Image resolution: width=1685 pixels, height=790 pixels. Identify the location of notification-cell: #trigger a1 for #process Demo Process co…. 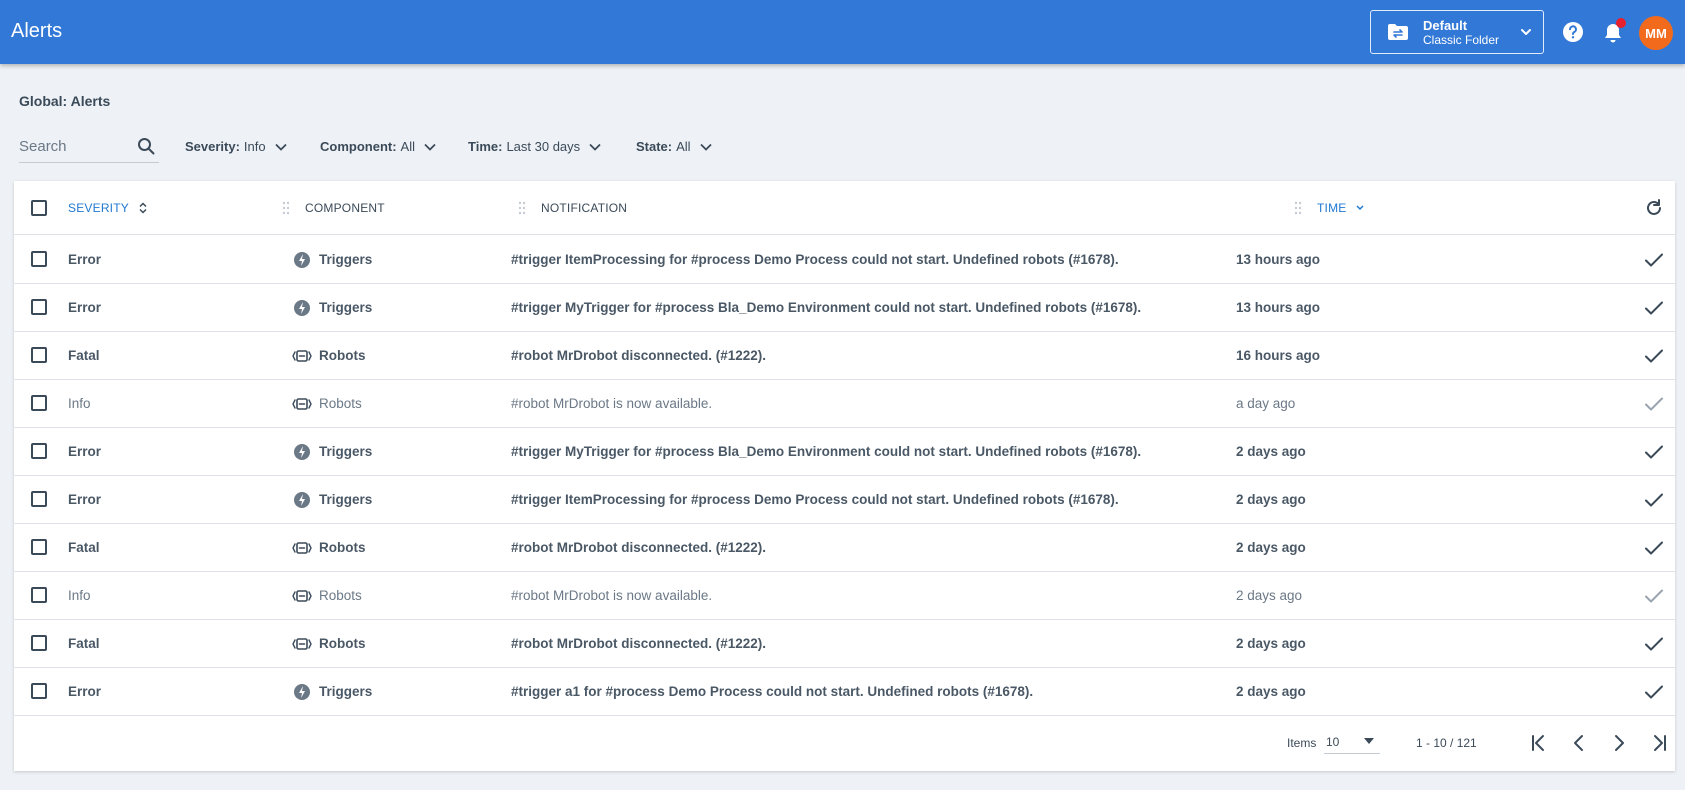
(772, 691).